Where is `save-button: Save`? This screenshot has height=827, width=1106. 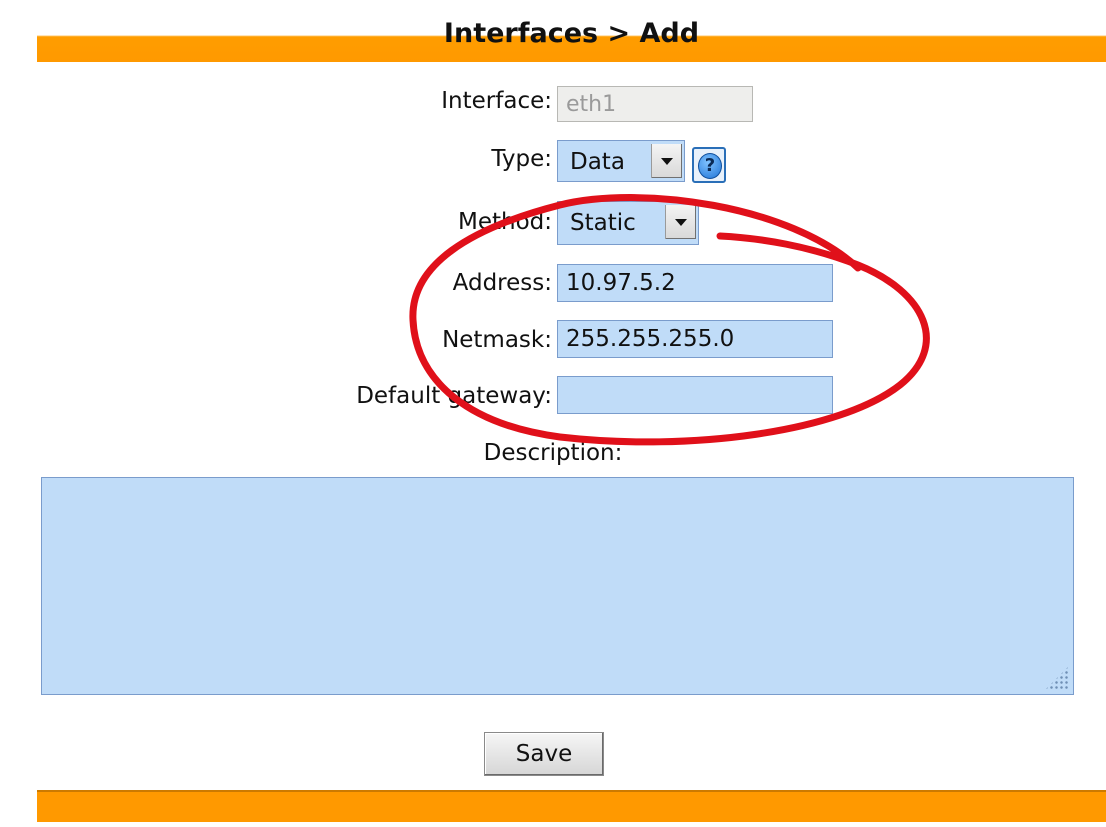
save-button: Save is located at coordinates (544, 754).